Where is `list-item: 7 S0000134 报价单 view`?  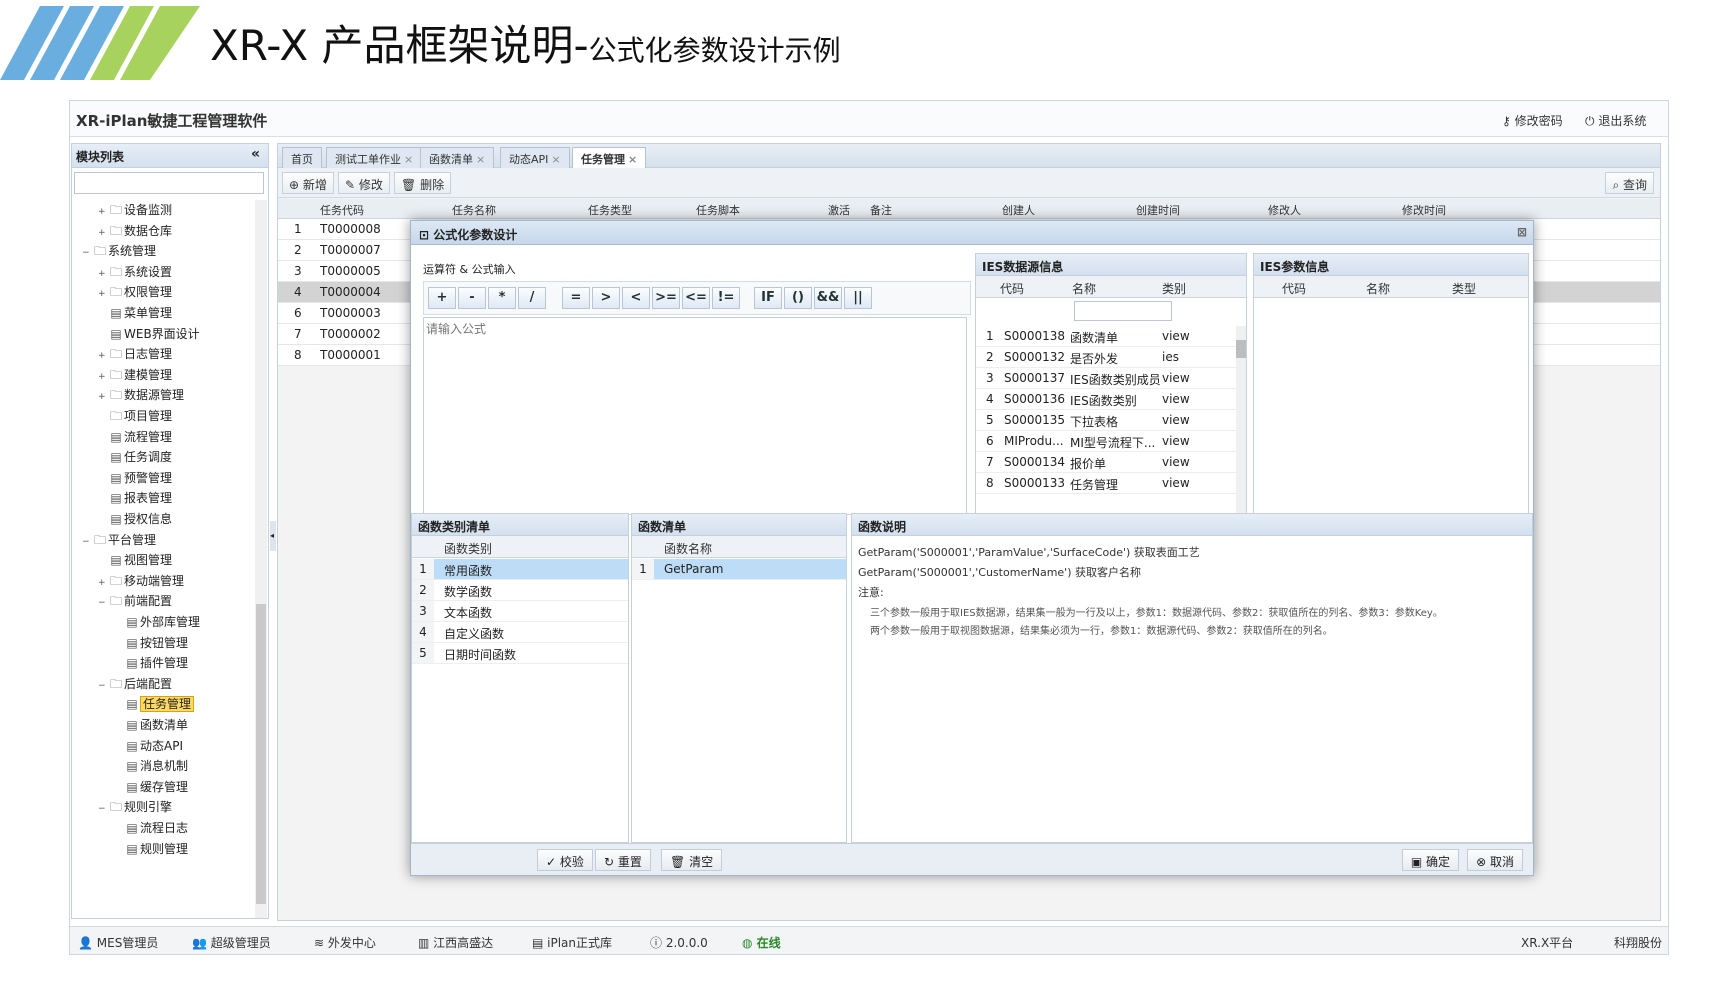 list-item: 7 S0000134 报价单 view is located at coordinates (1107, 462).